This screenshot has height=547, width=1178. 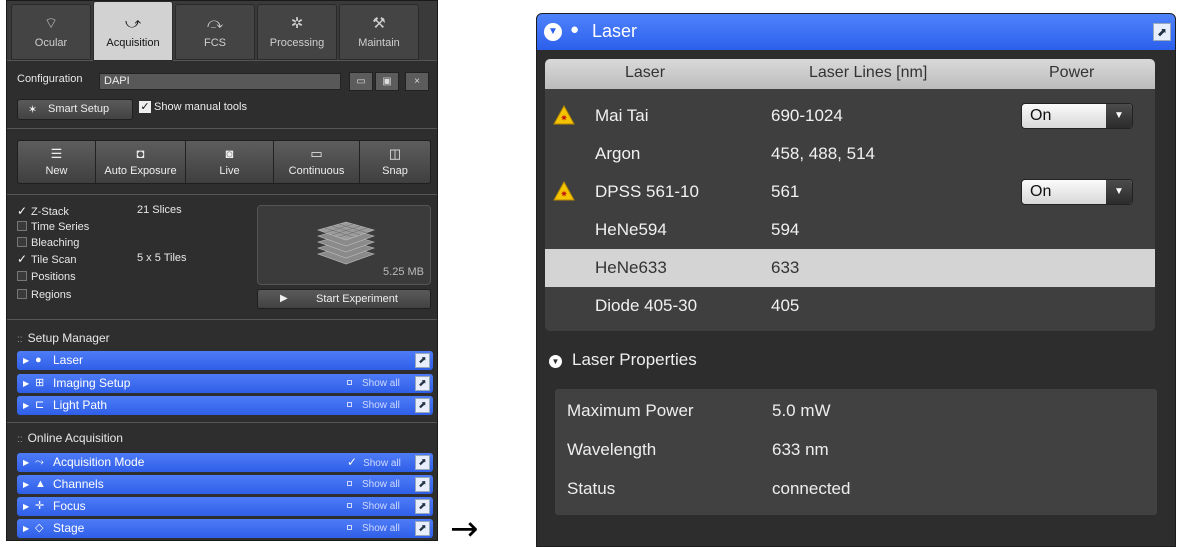 What do you see at coordinates (230, 162) in the screenshot?
I see `live-button: ◙ Live` at bounding box center [230, 162].